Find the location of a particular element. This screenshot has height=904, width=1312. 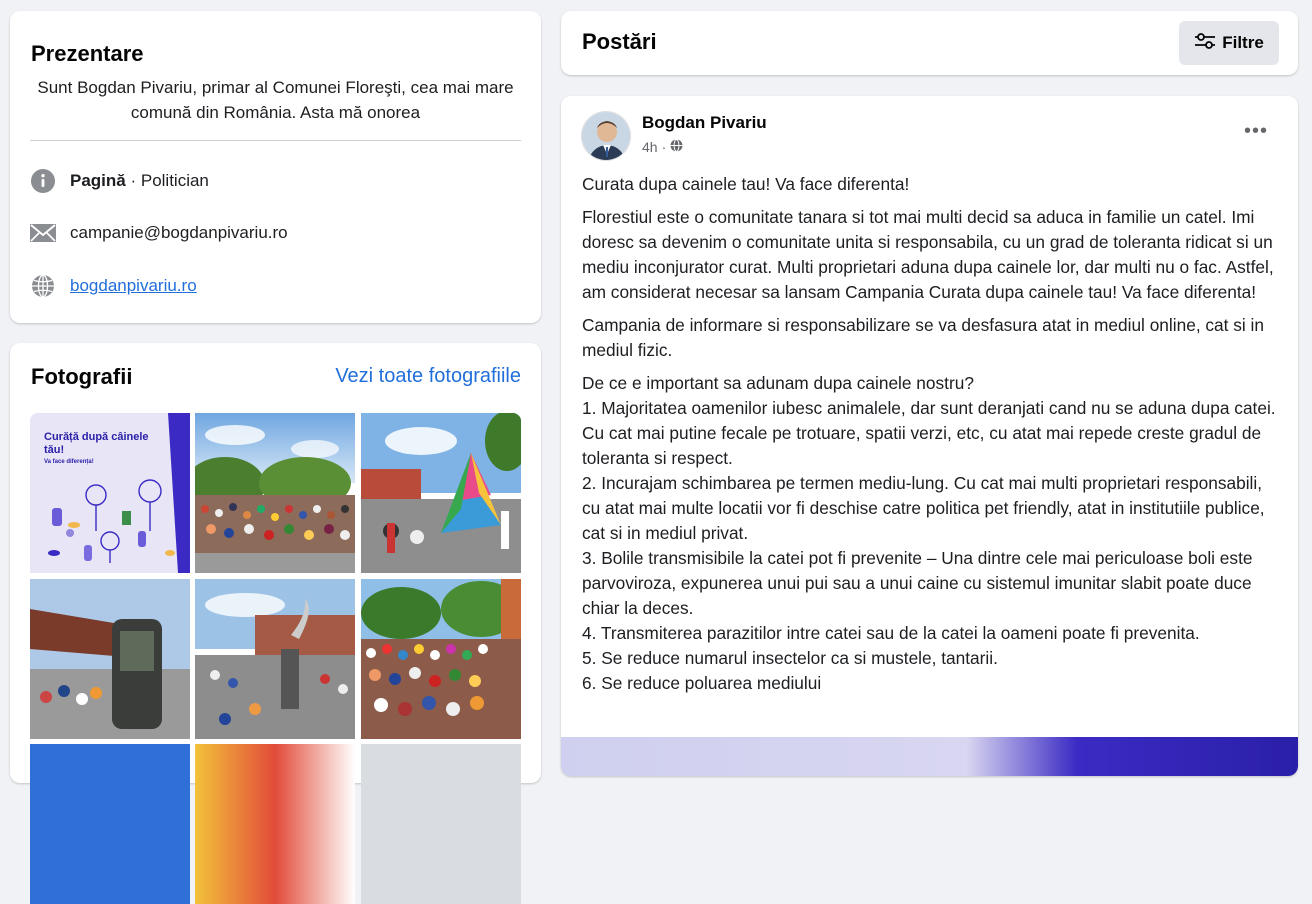

public-globe-icon is located at coordinates (676, 147).